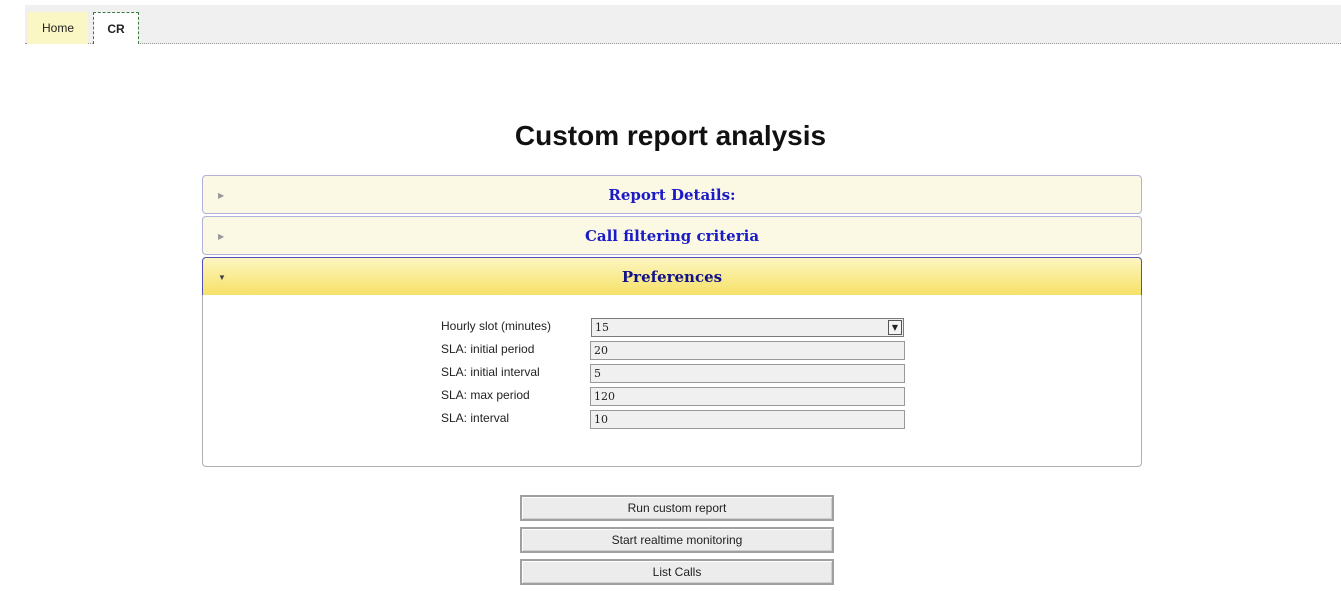 Image resolution: width=1341 pixels, height=591 pixels. Describe the element at coordinates (670, 135) in the screenshot. I see `page-title: Custom report analysis` at that location.